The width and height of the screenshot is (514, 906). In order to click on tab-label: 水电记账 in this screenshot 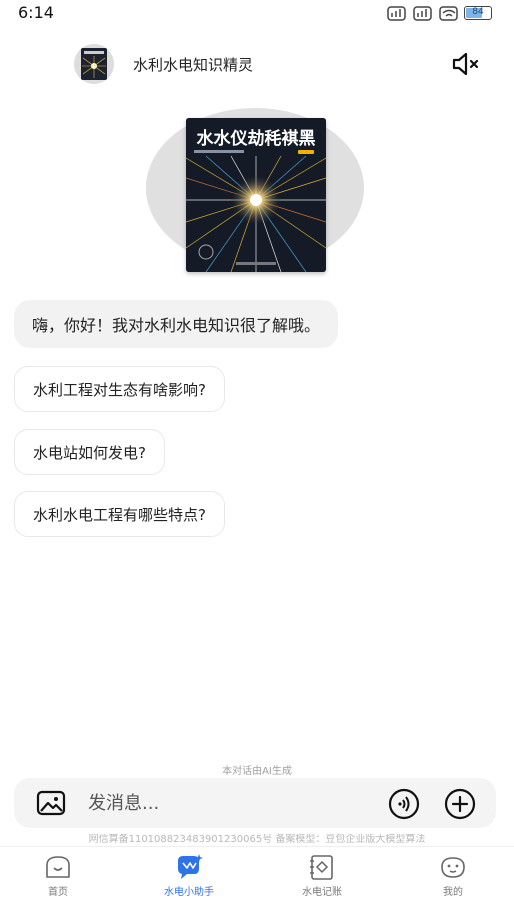, I will do `click(322, 892)`.